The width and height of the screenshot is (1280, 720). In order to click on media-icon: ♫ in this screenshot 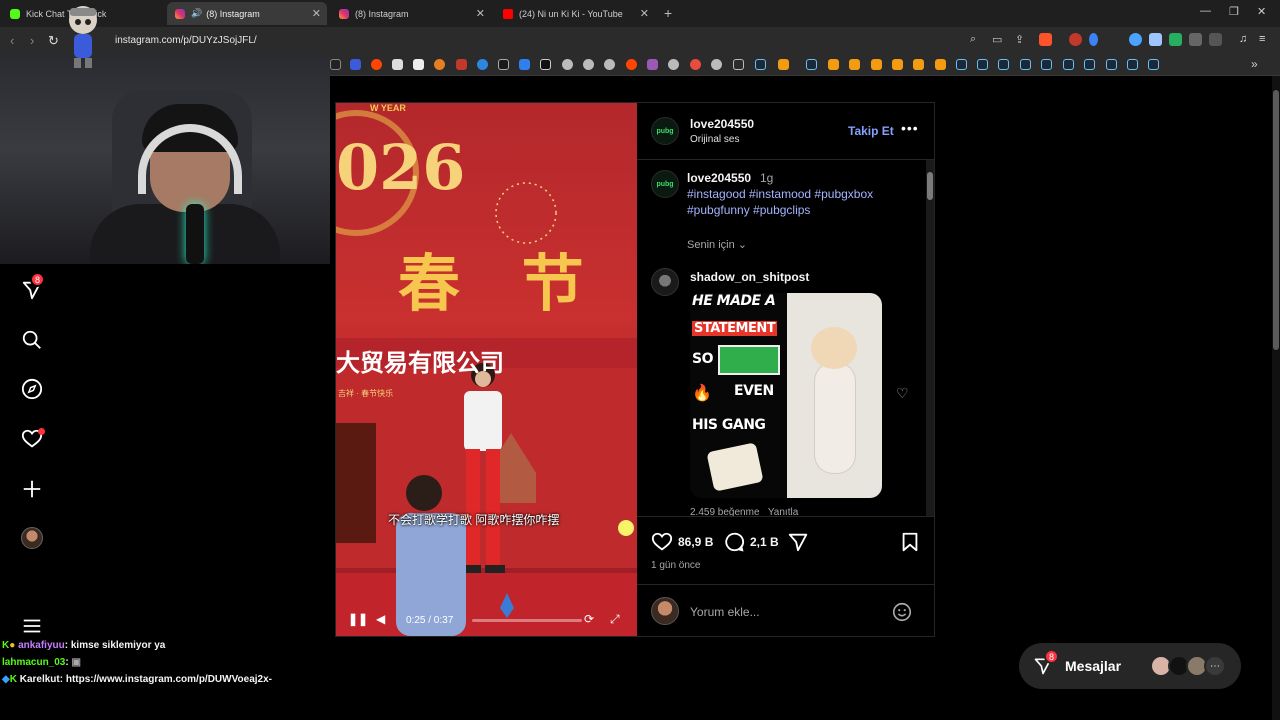, I will do `click(1243, 39)`.